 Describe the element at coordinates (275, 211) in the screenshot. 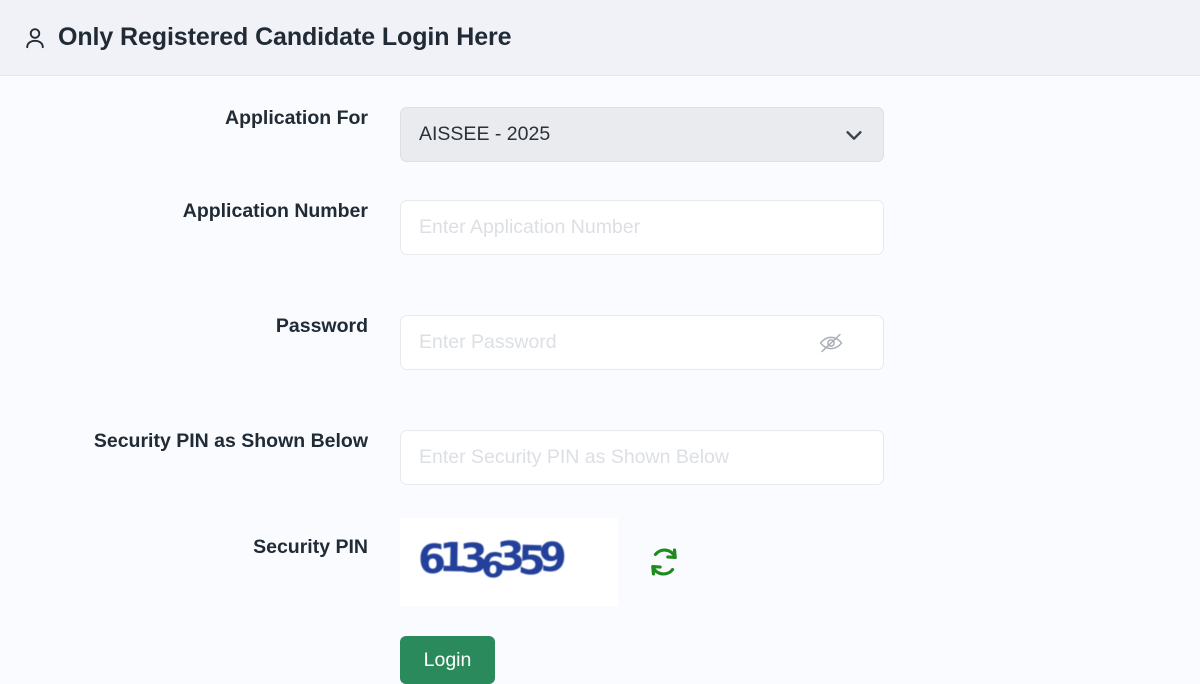

I see `label-application-number: Application Number` at that location.